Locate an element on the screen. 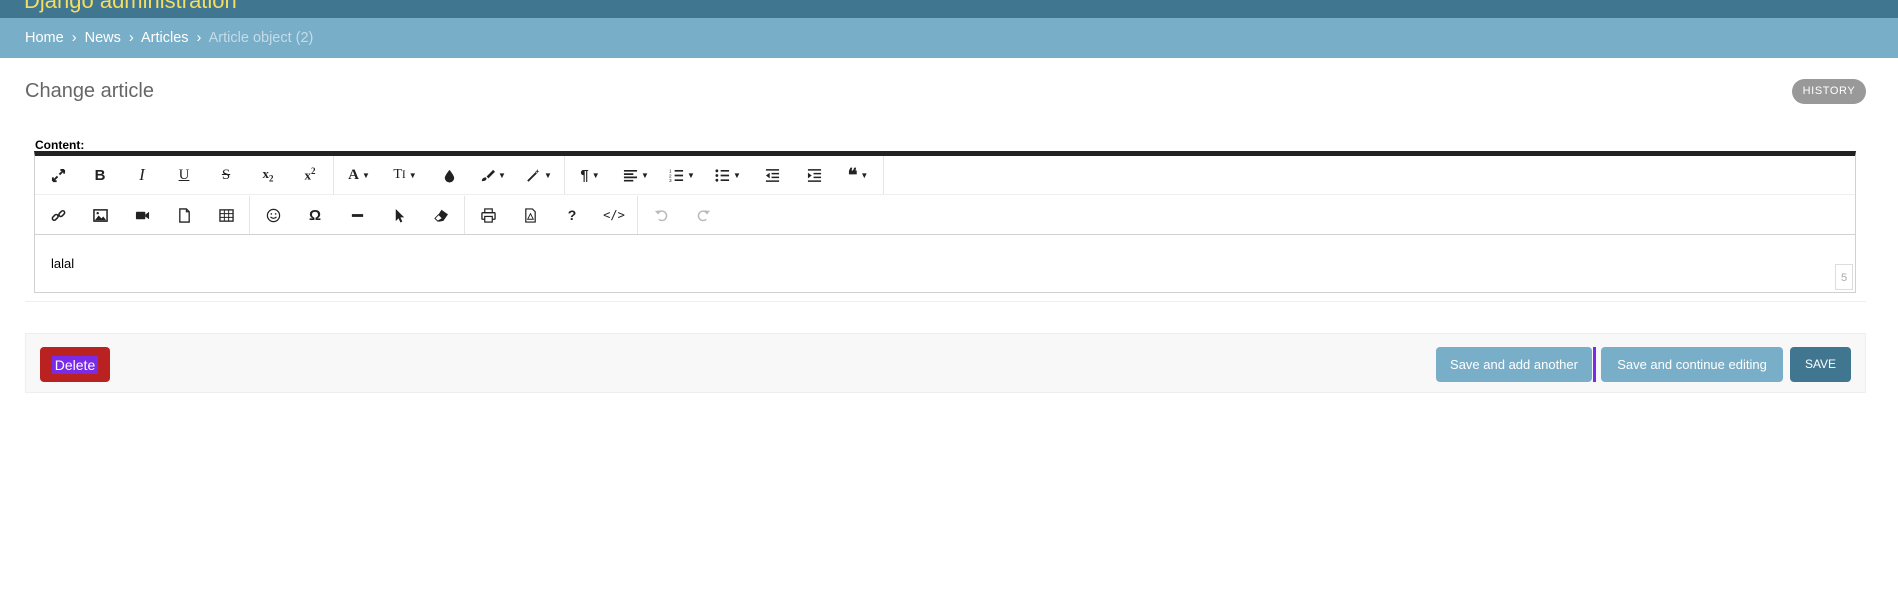 The image size is (1898, 604). horizontal-line-icon is located at coordinates (357, 215).